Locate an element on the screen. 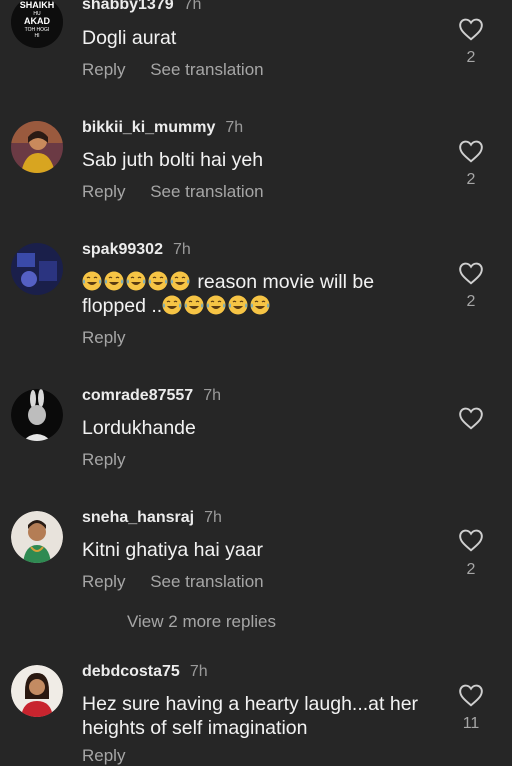  comment-username: spak99302 7h is located at coordinates (136, 250).